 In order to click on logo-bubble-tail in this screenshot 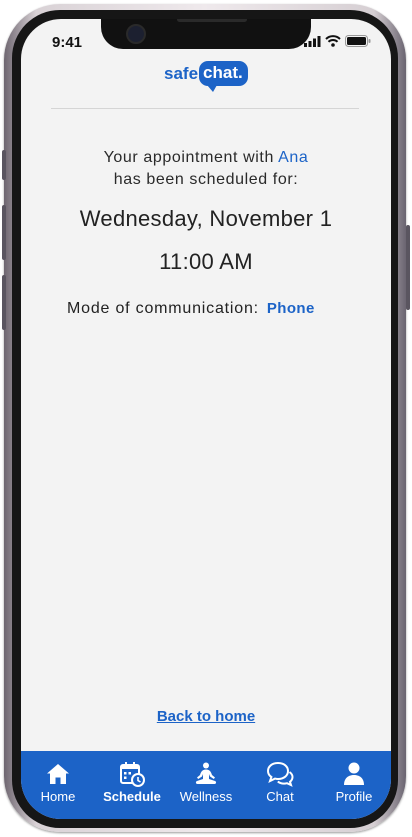, I will do `click(212, 88)`.